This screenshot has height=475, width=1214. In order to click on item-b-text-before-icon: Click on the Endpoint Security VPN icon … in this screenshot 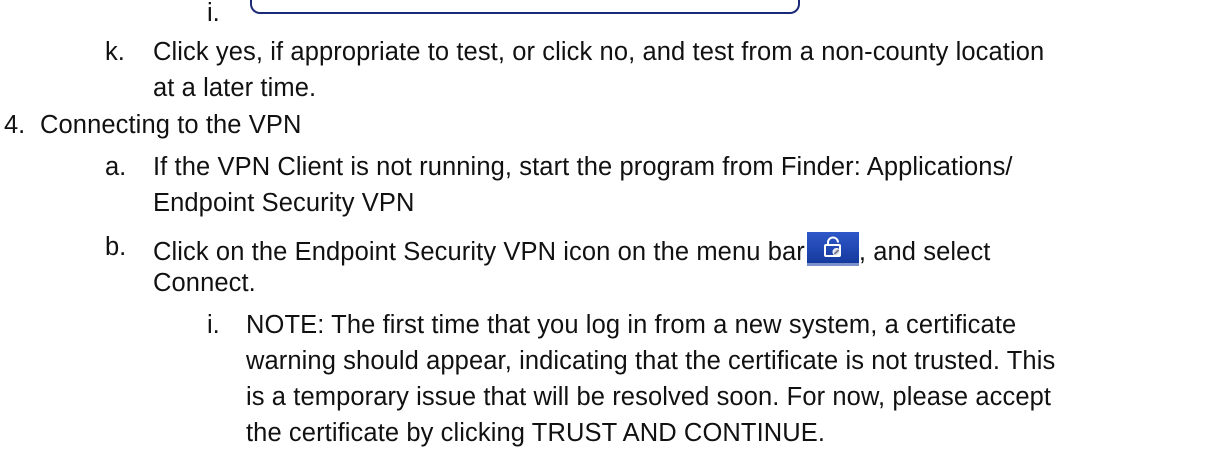, I will do `click(479, 252)`.